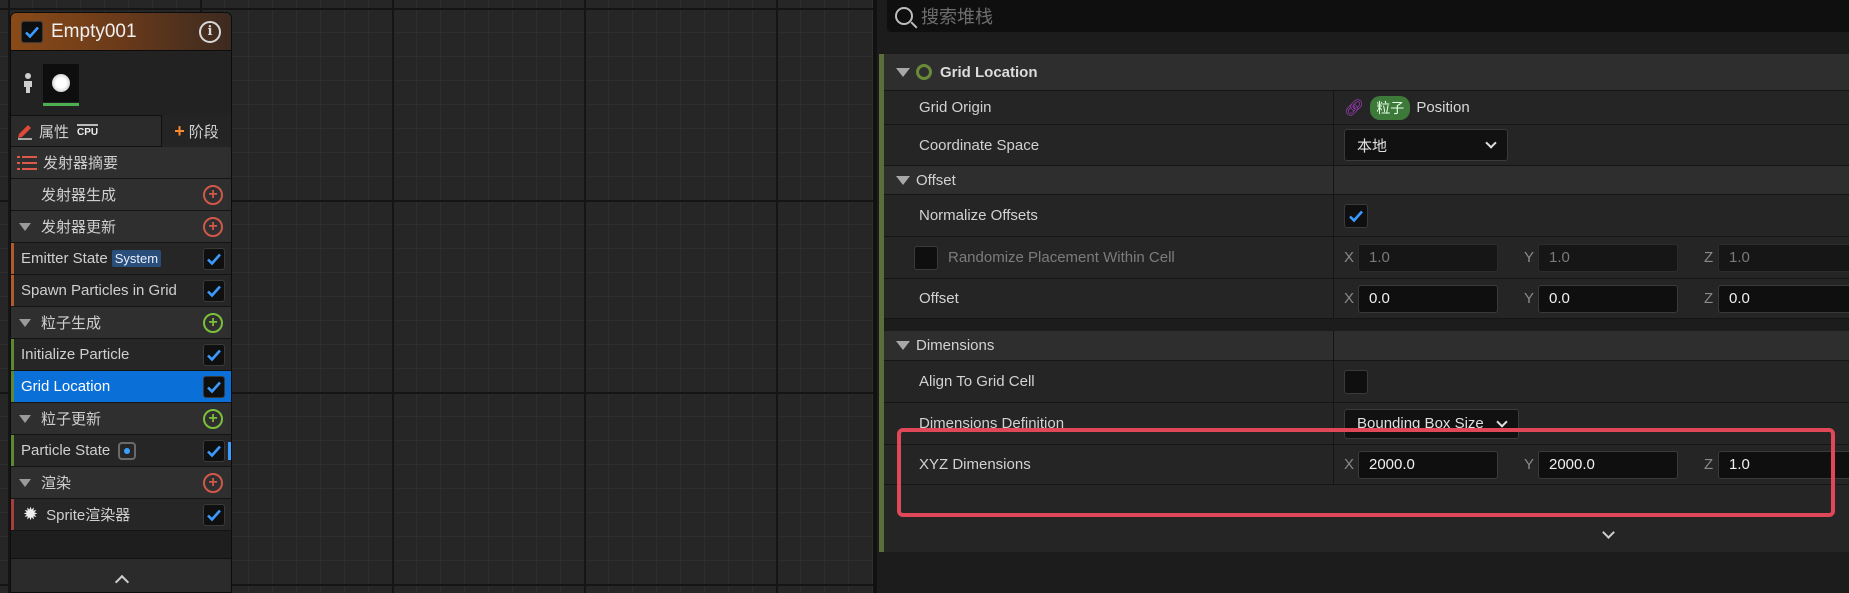  Describe the element at coordinates (121, 323) in the screenshot. I see `stage-section-row: 粒子生成 +` at that location.